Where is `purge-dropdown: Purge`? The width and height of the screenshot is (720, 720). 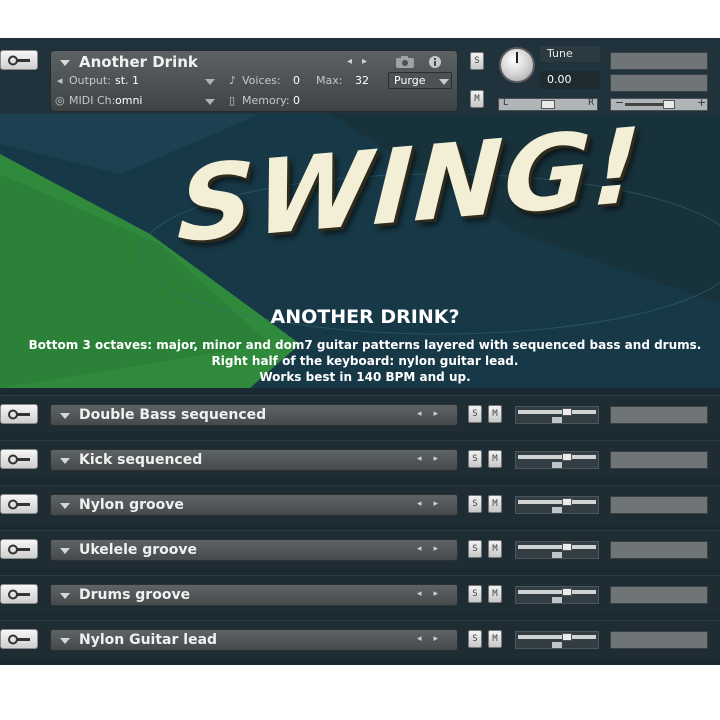 purge-dropdown: Purge is located at coordinates (420, 80).